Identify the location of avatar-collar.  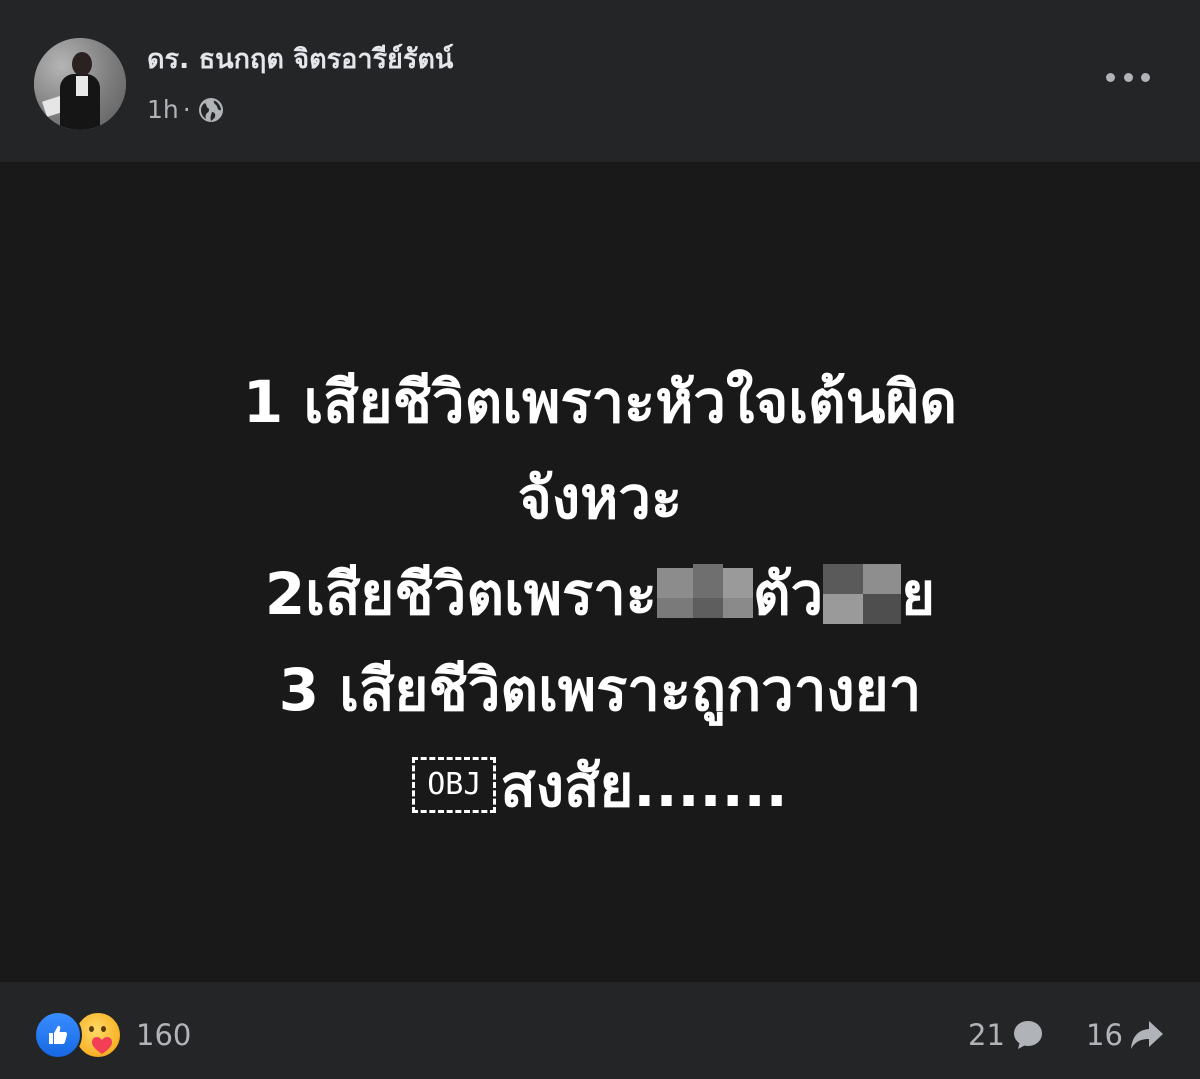
(82, 86).